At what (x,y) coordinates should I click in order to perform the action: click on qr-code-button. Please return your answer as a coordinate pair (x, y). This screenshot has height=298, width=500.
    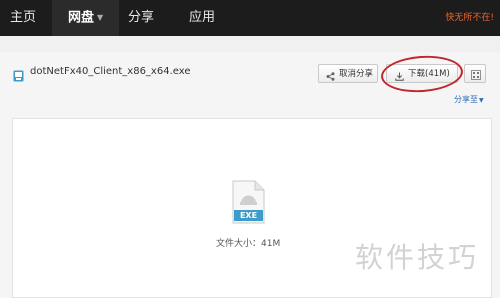
    Looking at the image, I should click on (475, 73).